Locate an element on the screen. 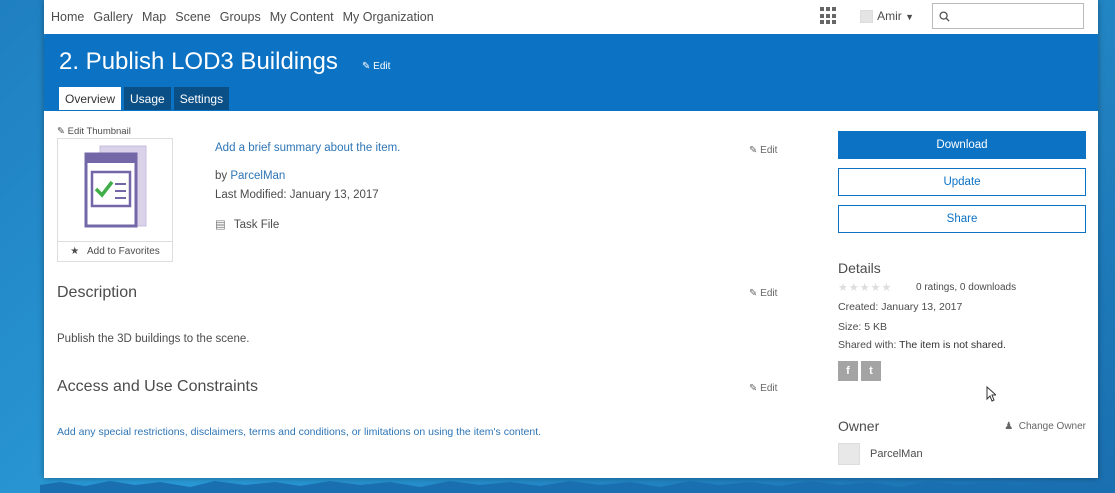  summary-edit-button: ✎ Edit is located at coordinates (763, 150).